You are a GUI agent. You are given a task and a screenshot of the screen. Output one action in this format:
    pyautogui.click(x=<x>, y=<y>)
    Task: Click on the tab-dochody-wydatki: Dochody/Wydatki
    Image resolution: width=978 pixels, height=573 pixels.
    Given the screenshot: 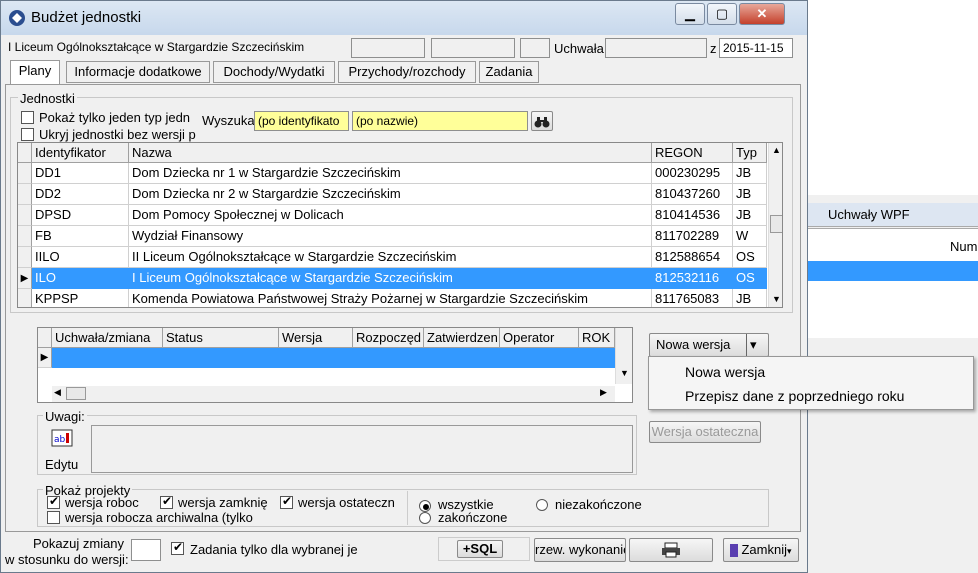 What is the action you would take?
    pyautogui.click(x=274, y=72)
    